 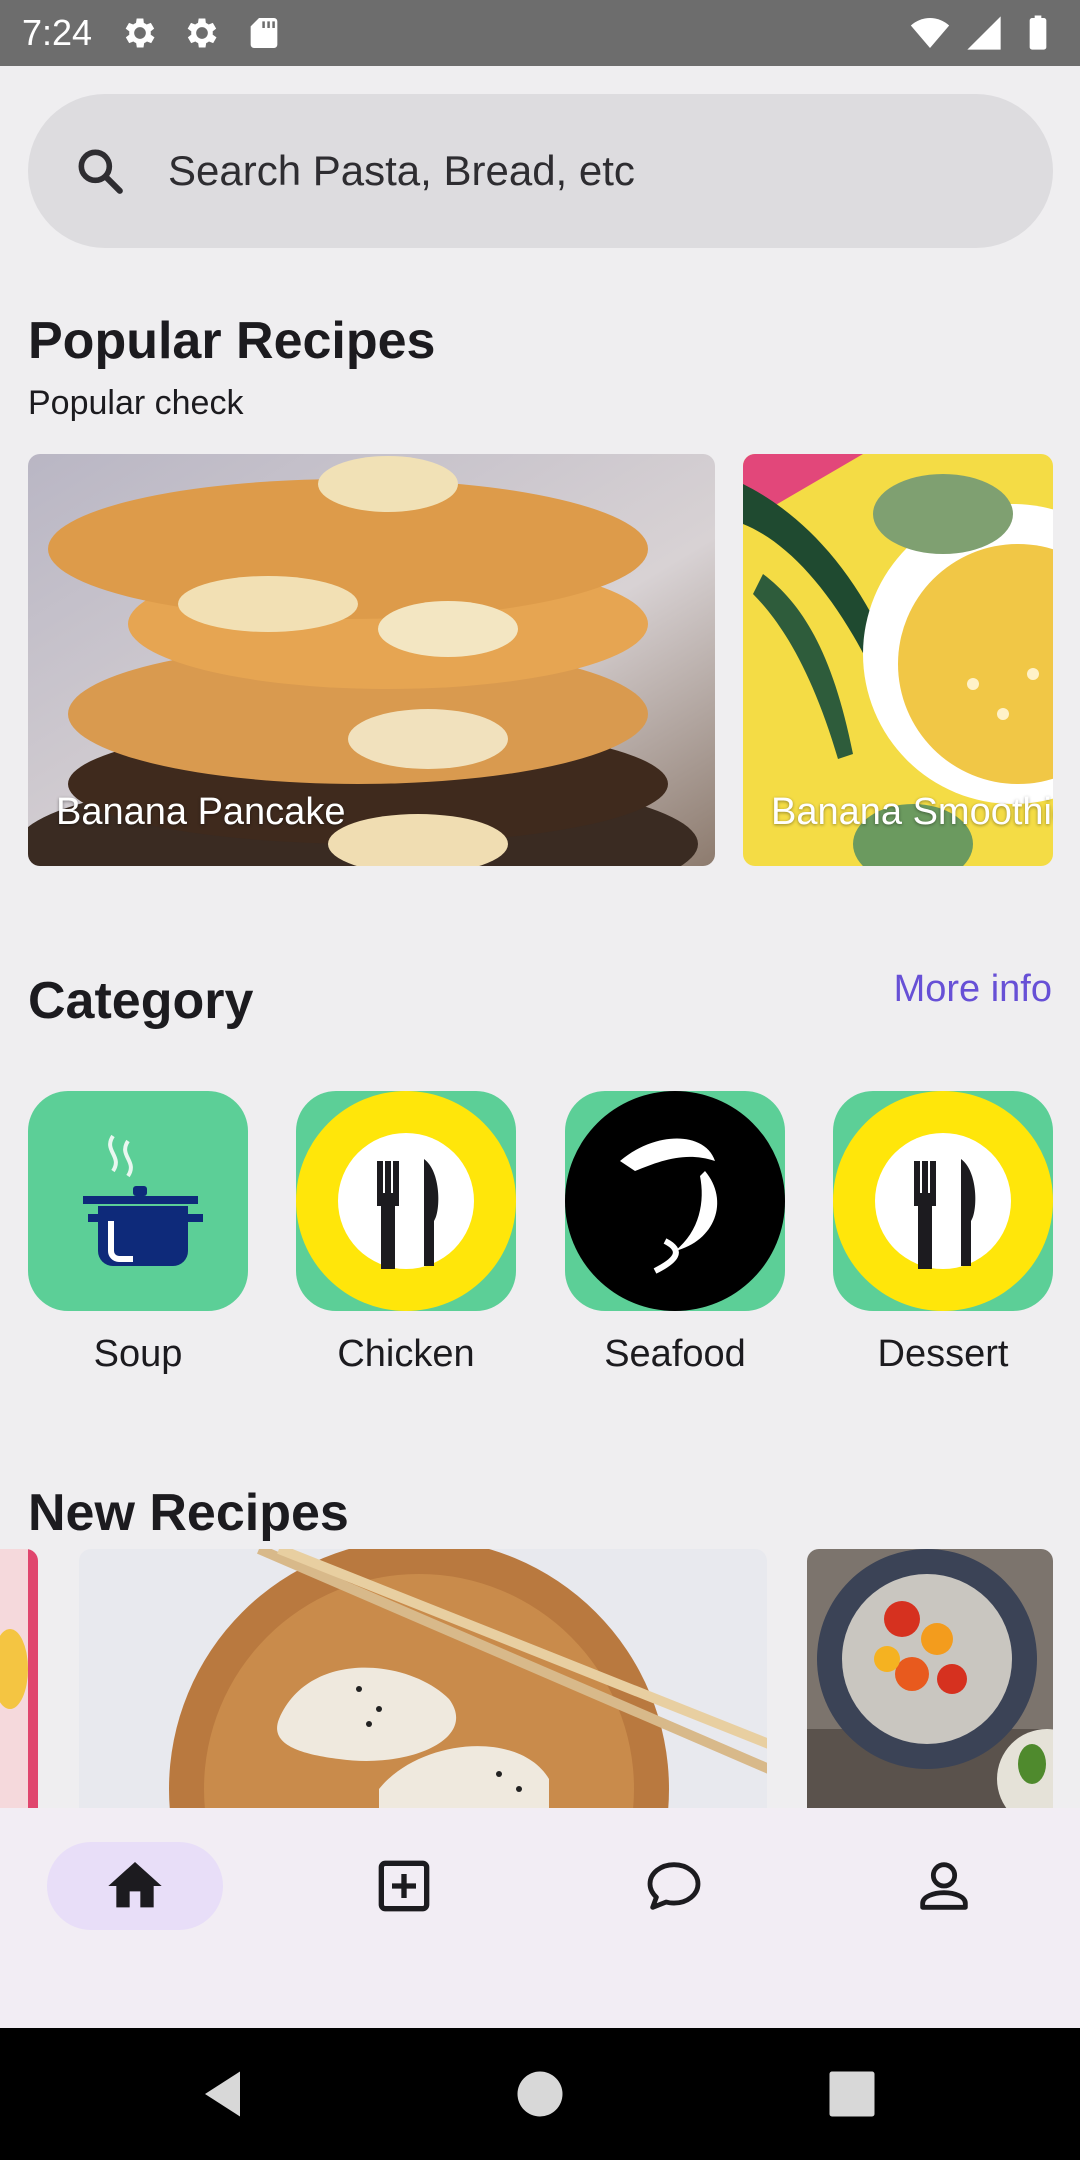 What do you see at coordinates (406, 1354) in the screenshot?
I see `category-label: Chicken` at bounding box center [406, 1354].